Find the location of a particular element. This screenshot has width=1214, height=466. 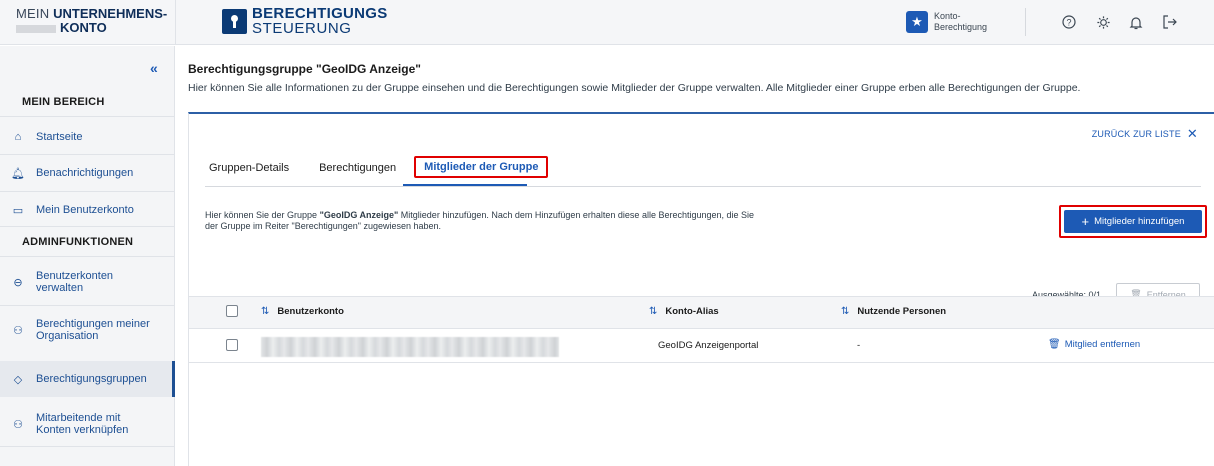

tab-mitglieder: Mitglieder der Gruppe is located at coordinates (481, 167).